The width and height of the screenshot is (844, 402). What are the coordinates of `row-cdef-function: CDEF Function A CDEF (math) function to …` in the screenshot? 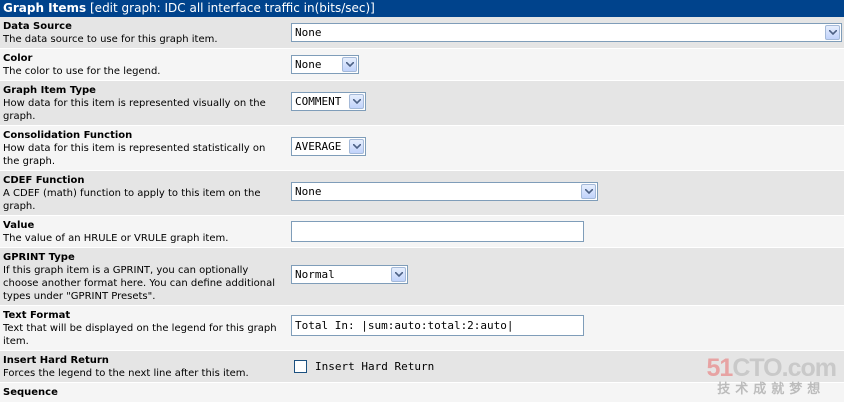 It's located at (422, 193).